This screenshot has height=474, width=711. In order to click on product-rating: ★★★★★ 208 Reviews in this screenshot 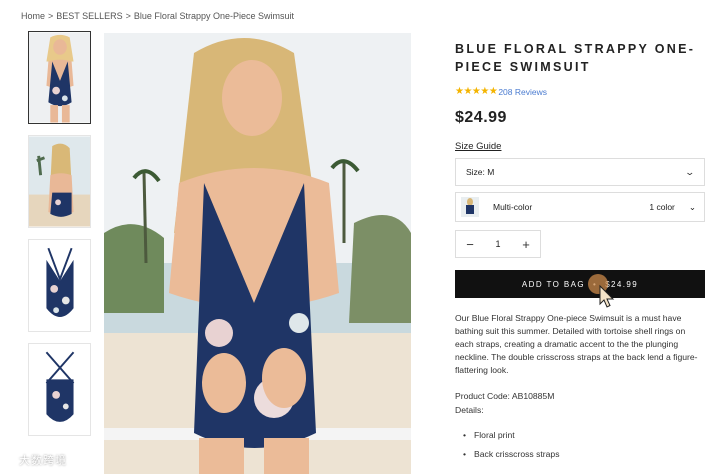, I will do `click(580, 91)`.